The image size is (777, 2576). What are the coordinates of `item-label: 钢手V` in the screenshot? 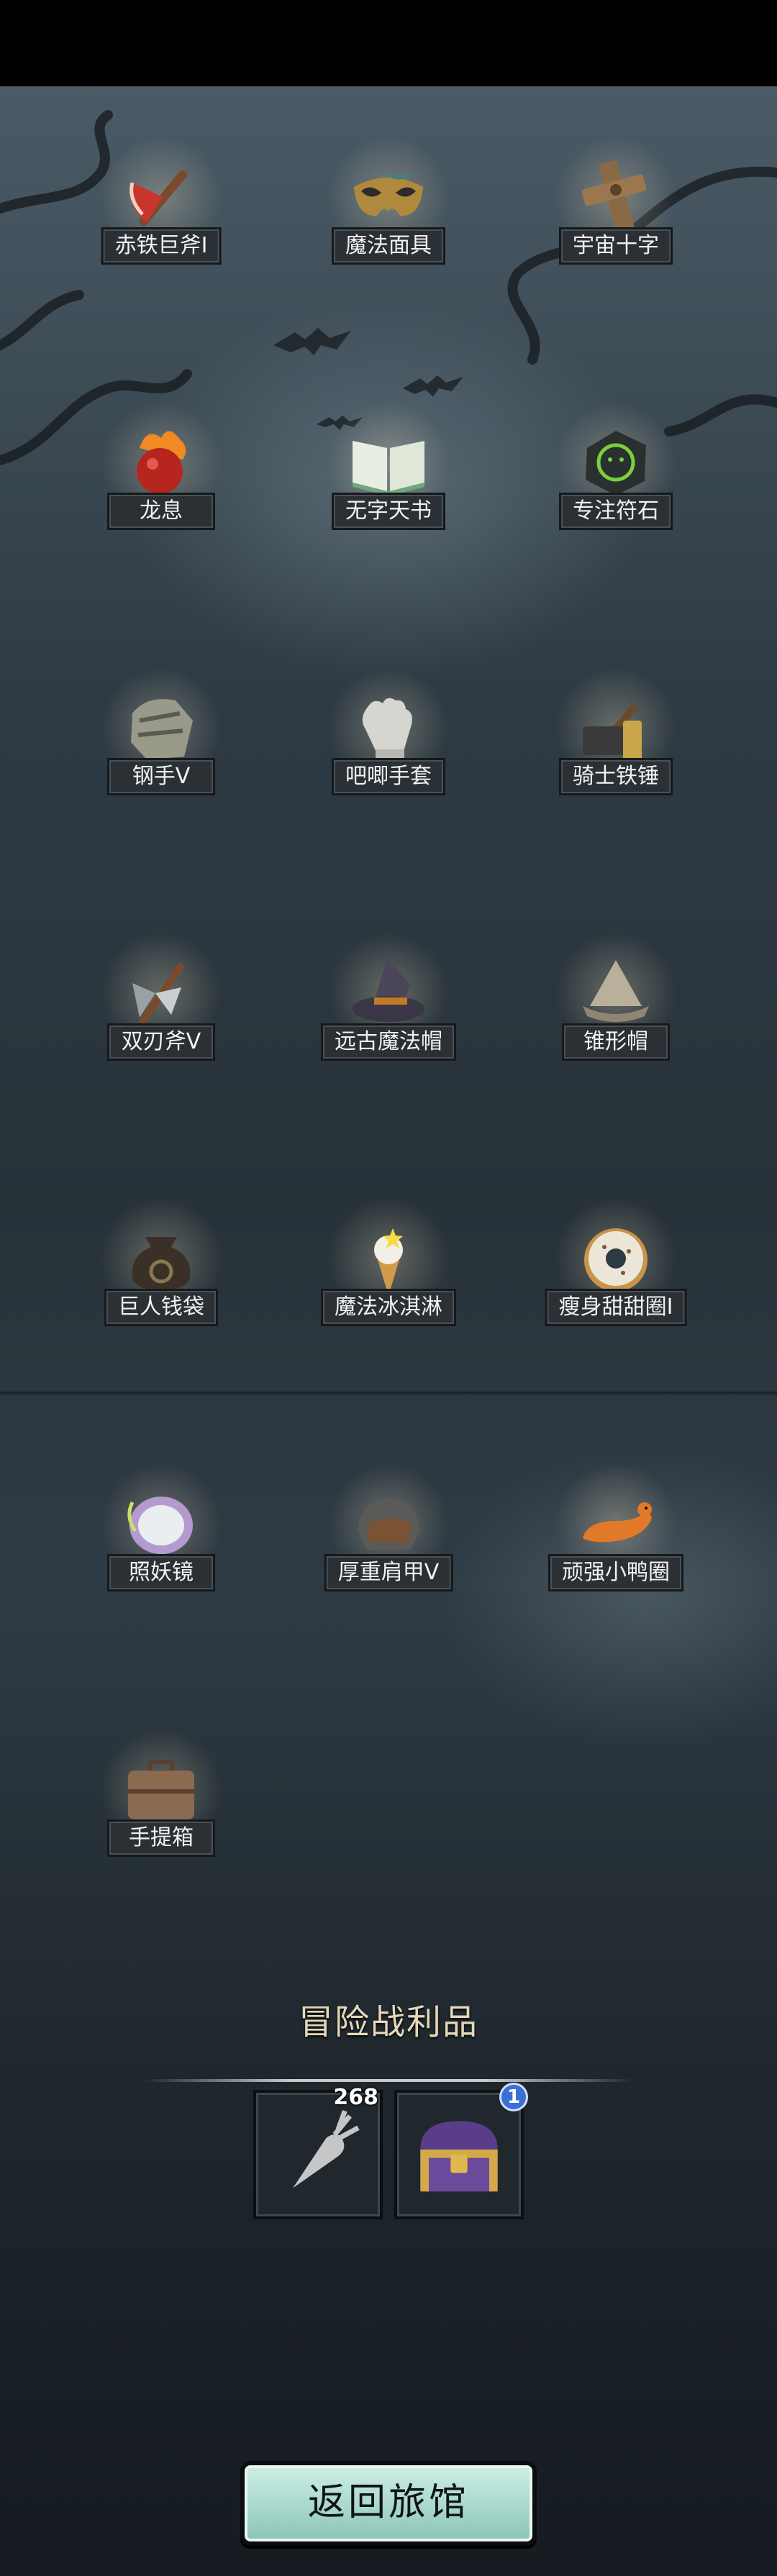 It's located at (161, 776).